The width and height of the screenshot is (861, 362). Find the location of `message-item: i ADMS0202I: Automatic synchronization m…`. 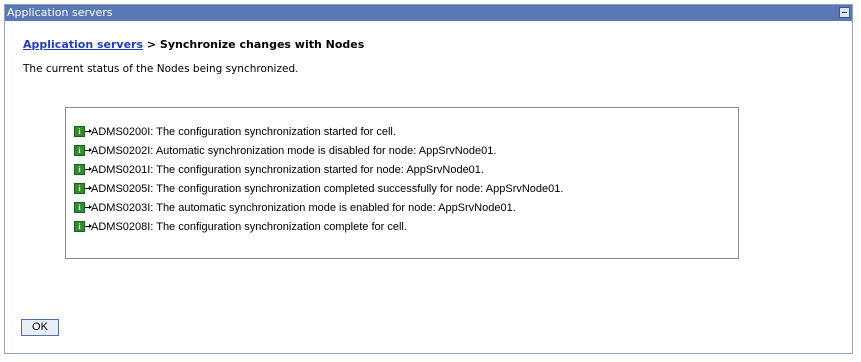

message-item: i ADMS0202I: Automatic synchronization m… is located at coordinates (318, 150).